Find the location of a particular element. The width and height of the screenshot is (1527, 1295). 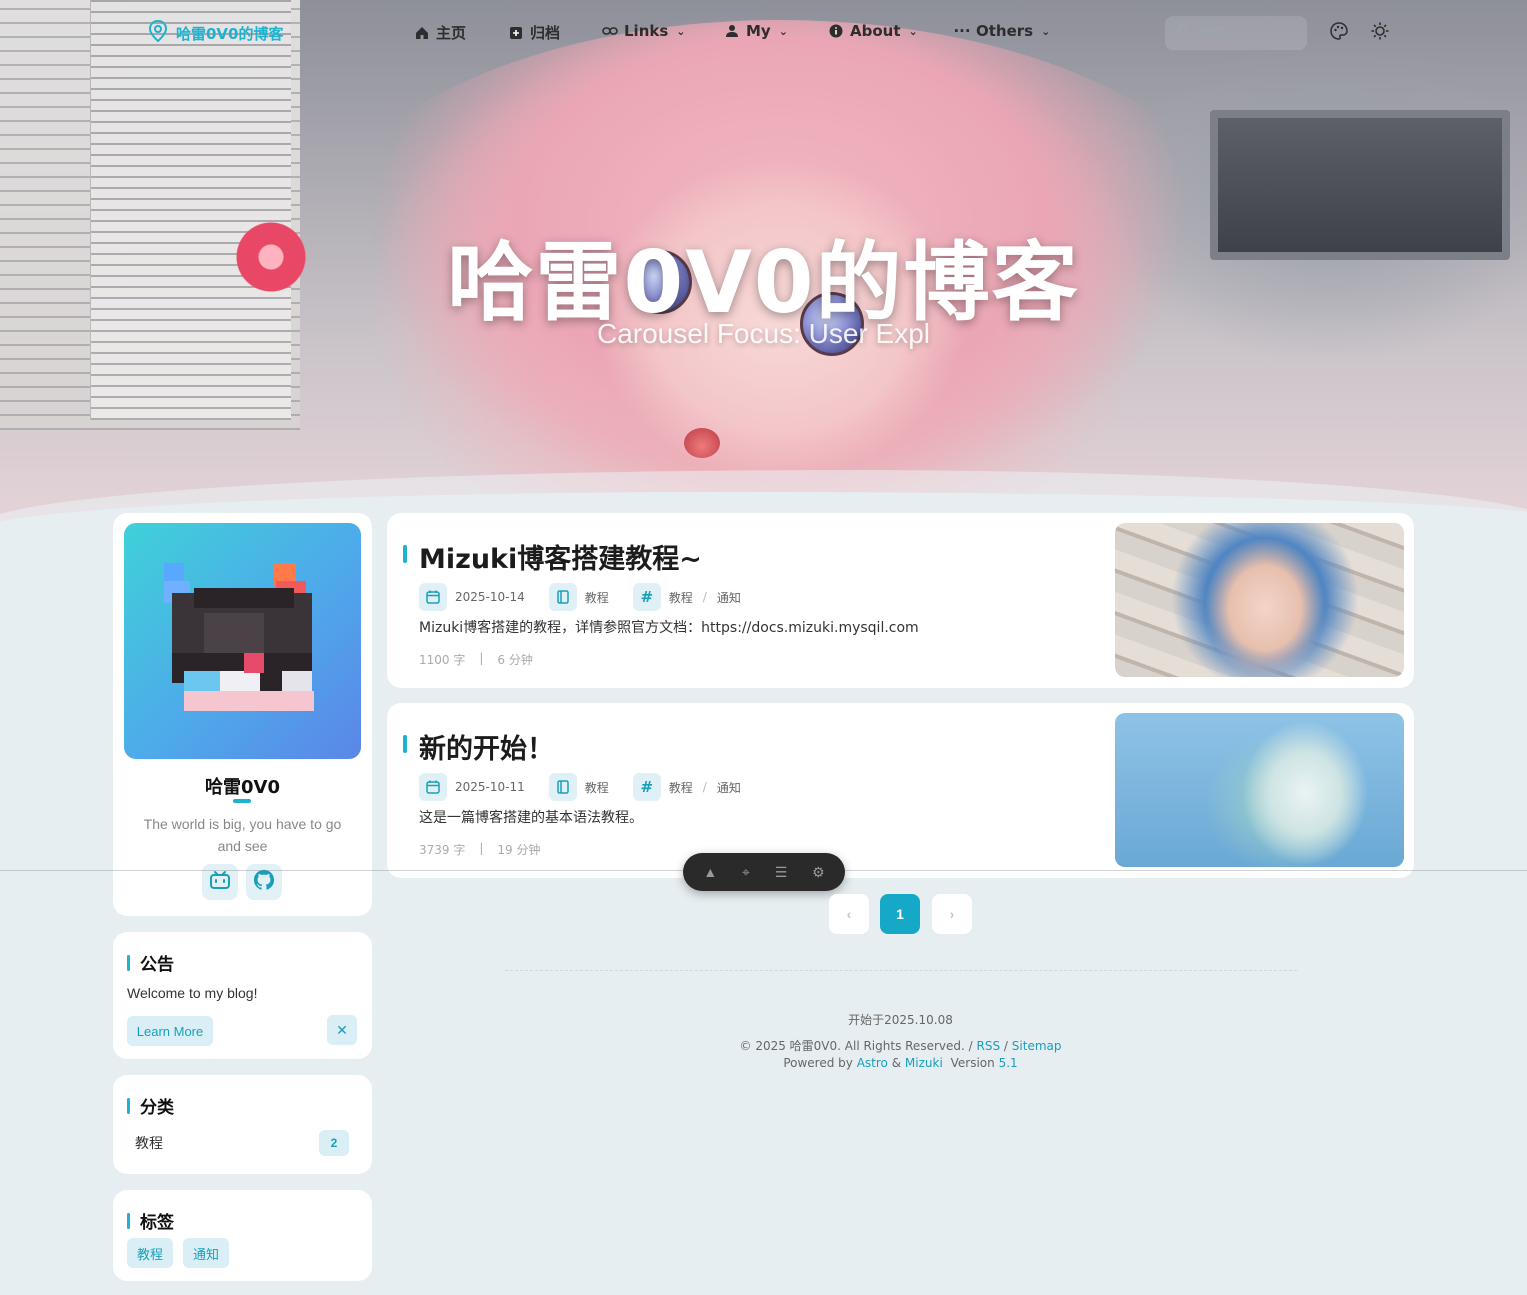

close-notice-button: ✕ is located at coordinates (342, 1030).